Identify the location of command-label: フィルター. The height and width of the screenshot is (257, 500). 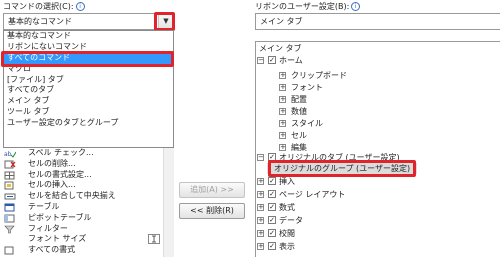
(48, 228).